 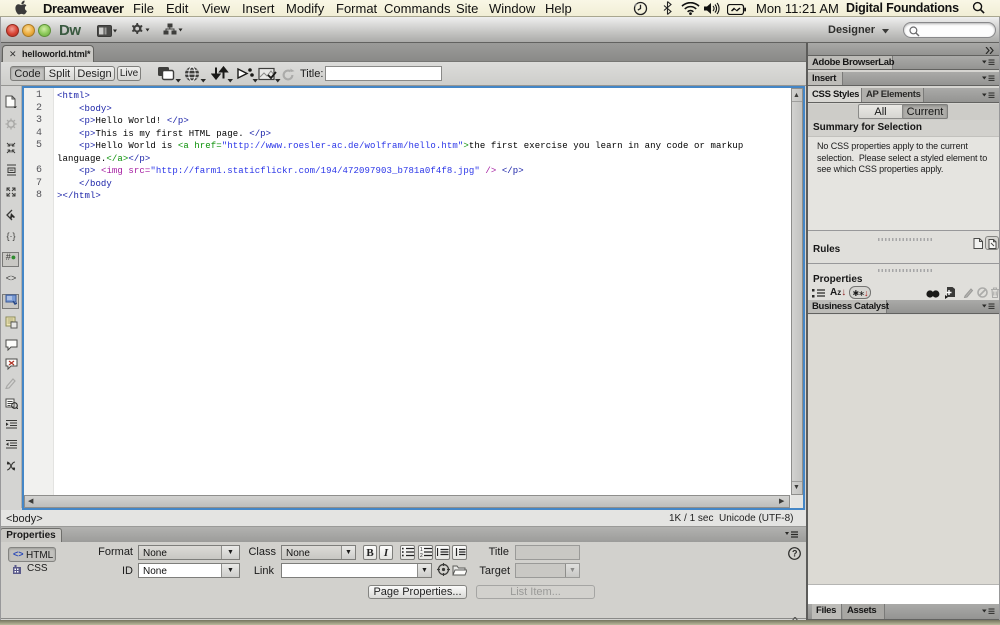 What do you see at coordinates (421, 555) in the screenshot?
I see `svg-text: 2` at bounding box center [421, 555].